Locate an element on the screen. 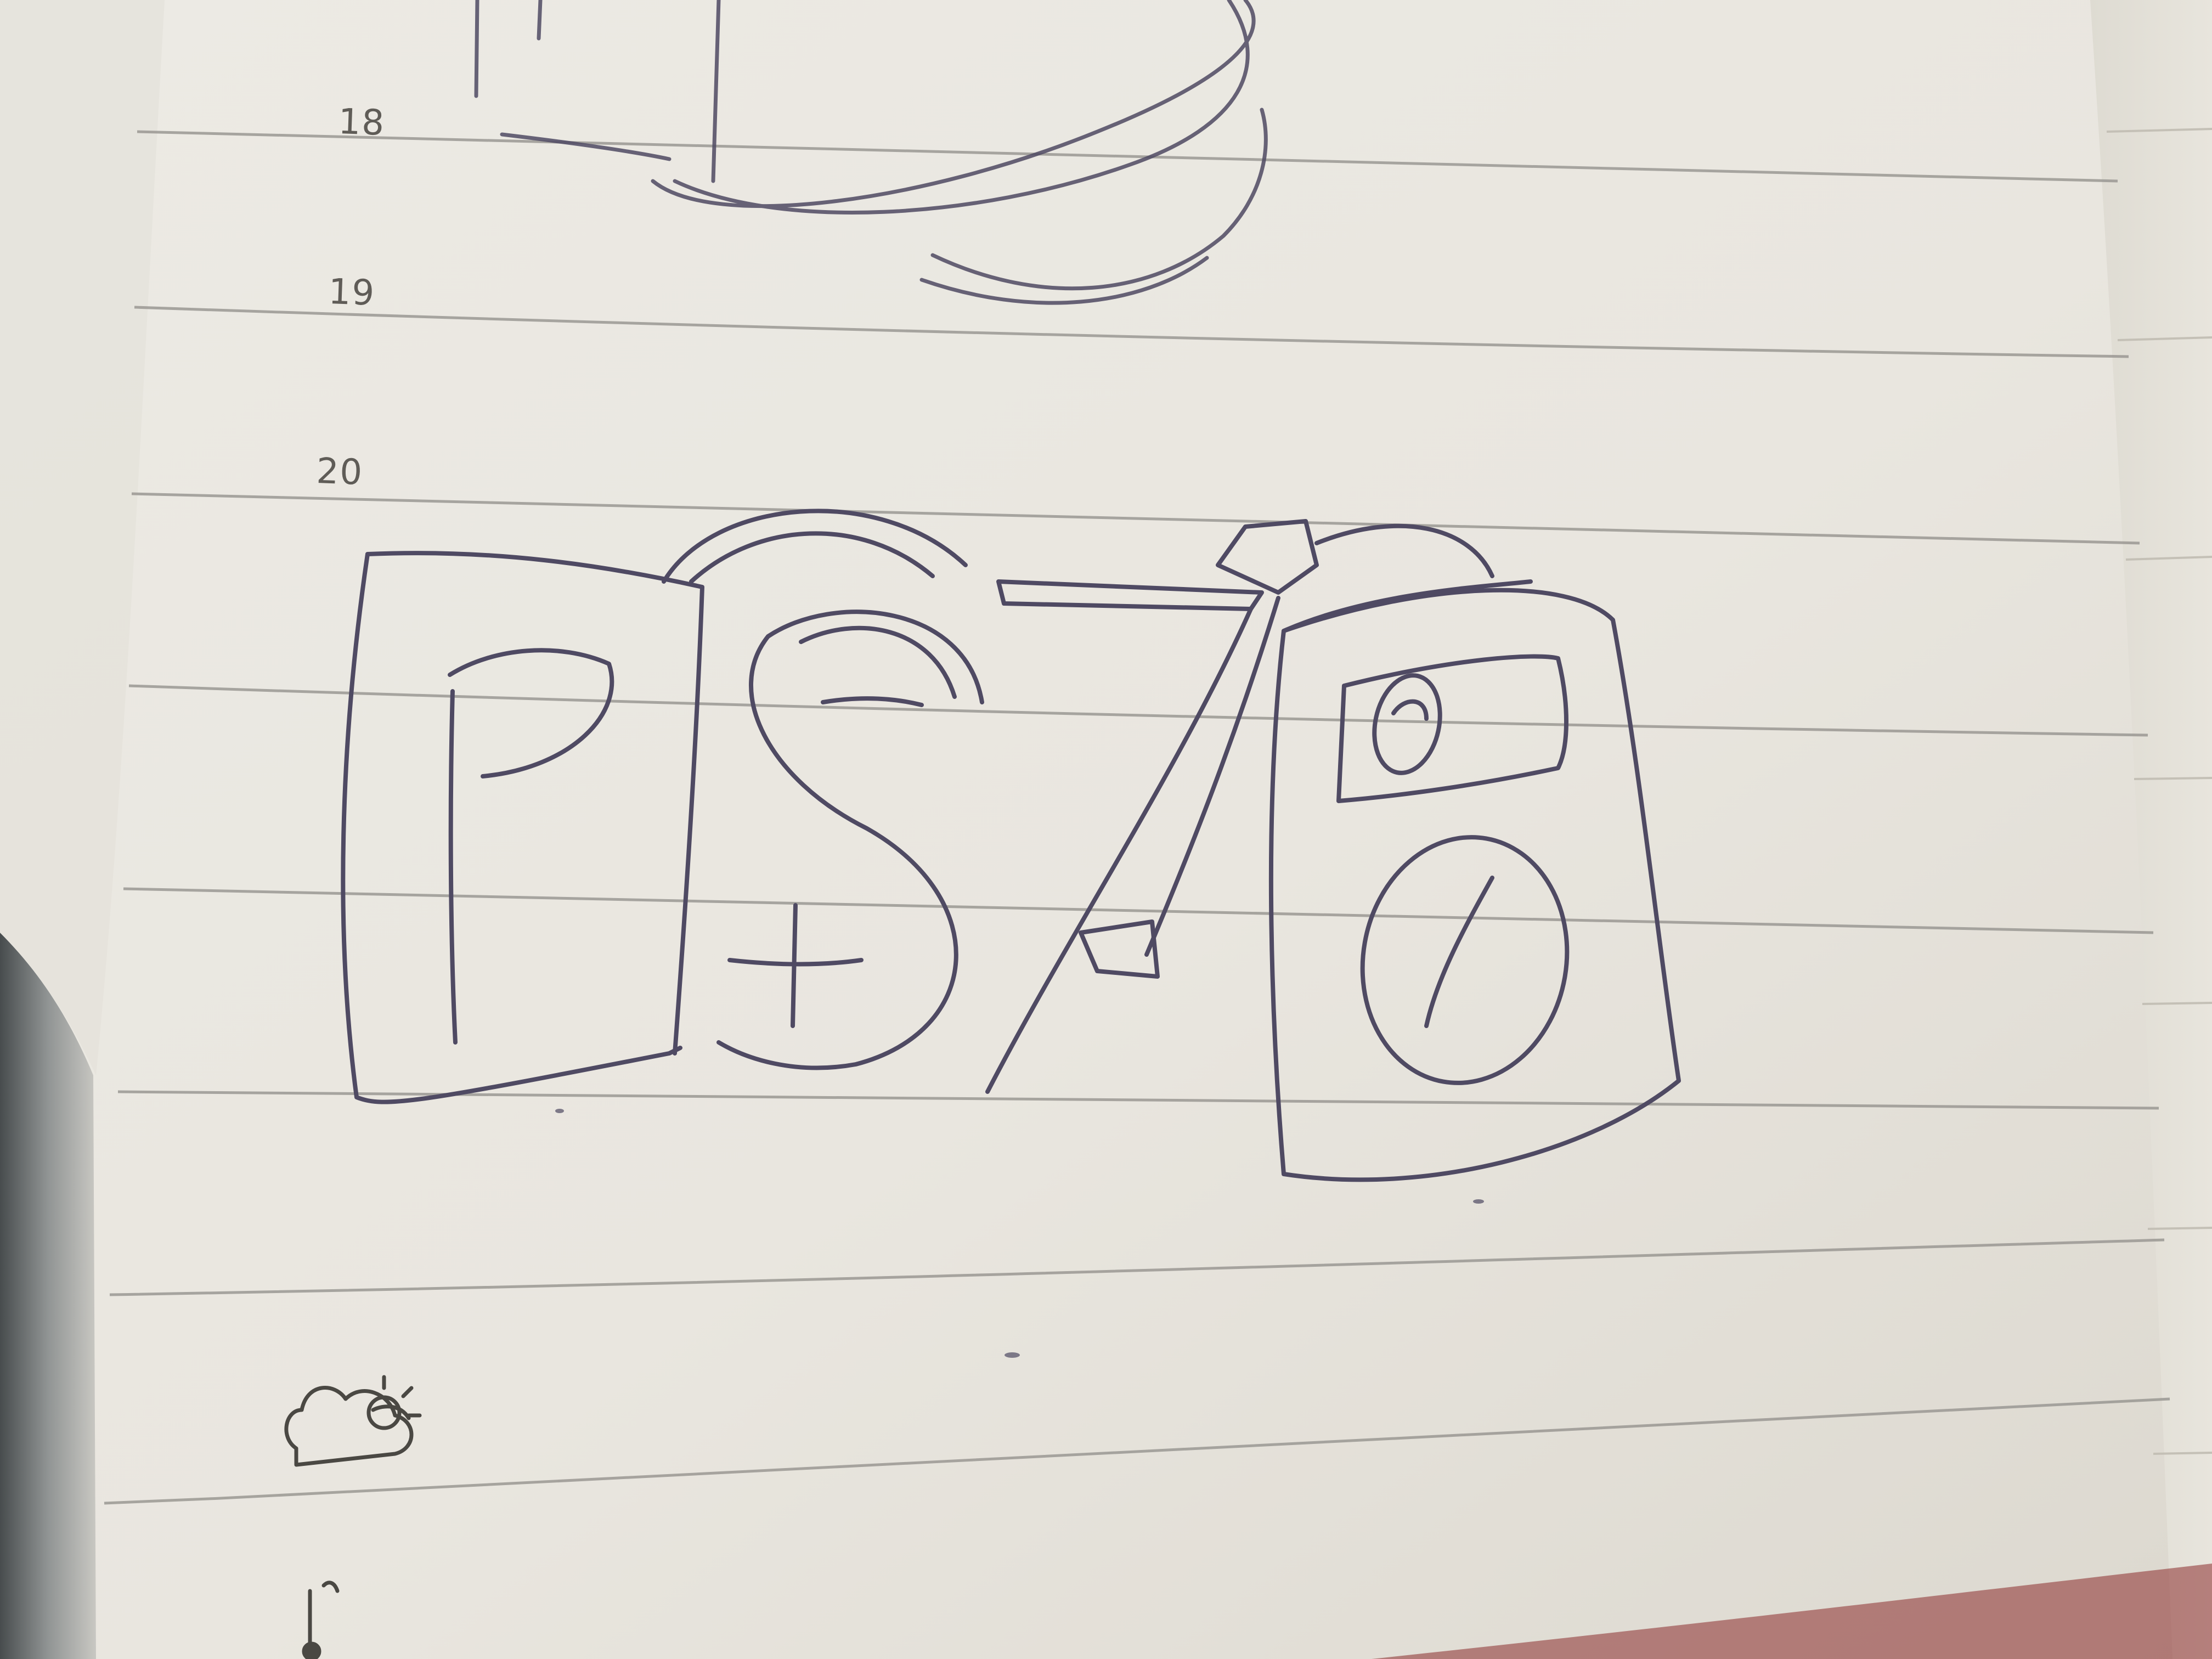  line-number-19: 19 is located at coordinates (352, 293).